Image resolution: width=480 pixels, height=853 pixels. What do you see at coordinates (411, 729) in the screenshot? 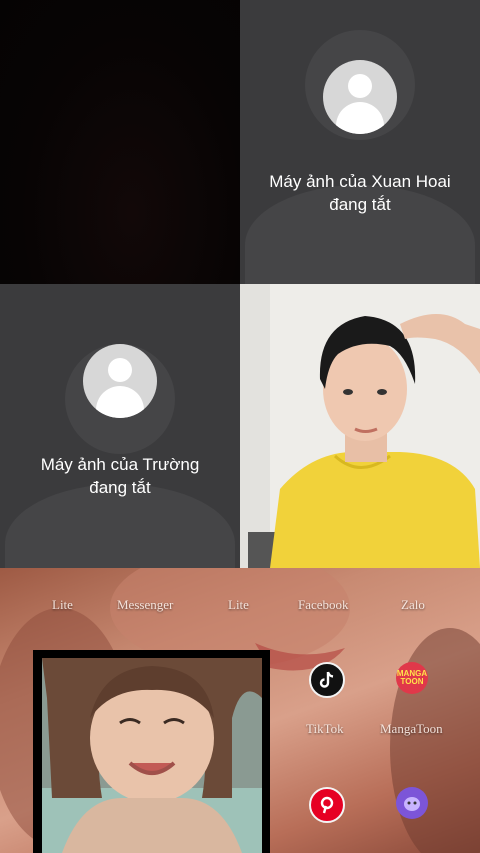
I see `app-label-mangatoon: MangaToon` at bounding box center [411, 729].